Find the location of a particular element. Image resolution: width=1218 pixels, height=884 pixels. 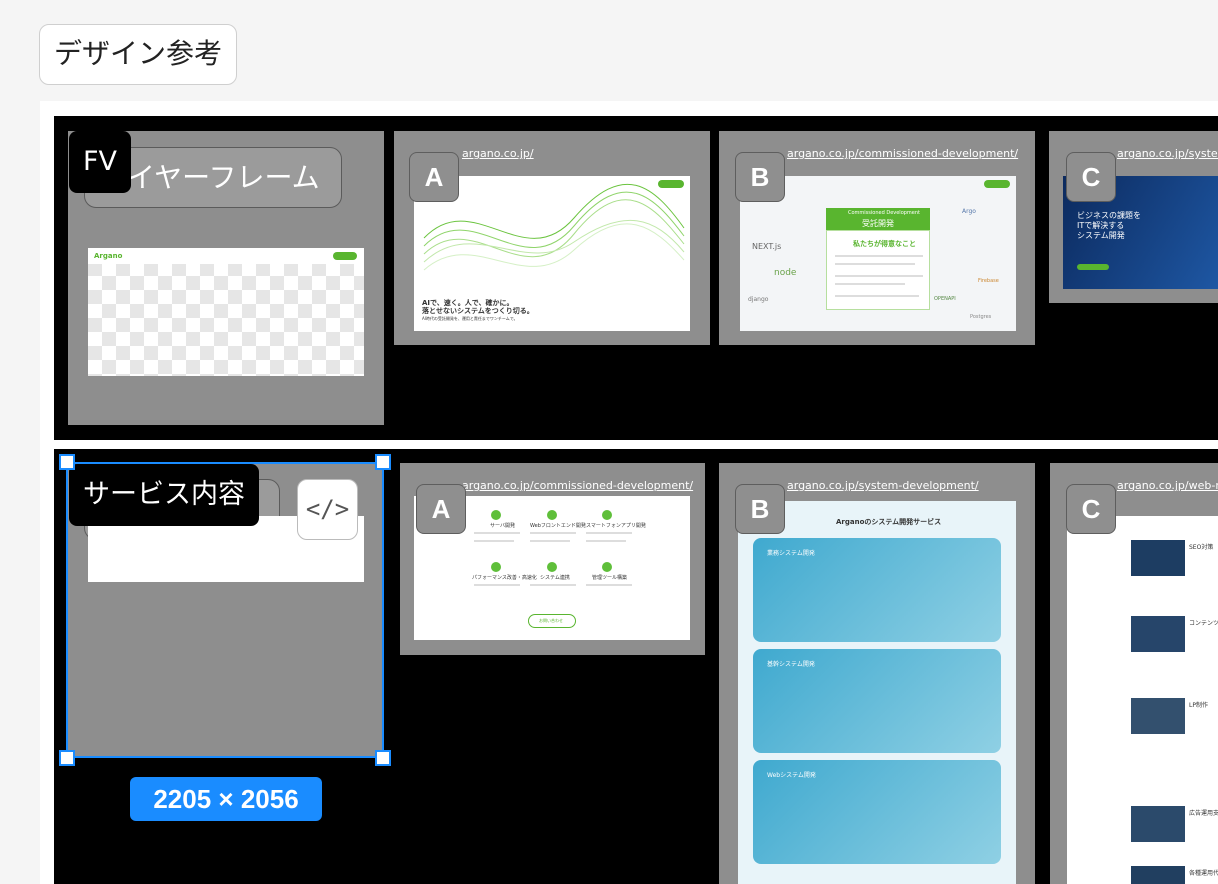

fv-ref-a-badge: A is located at coordinates (434, 177).